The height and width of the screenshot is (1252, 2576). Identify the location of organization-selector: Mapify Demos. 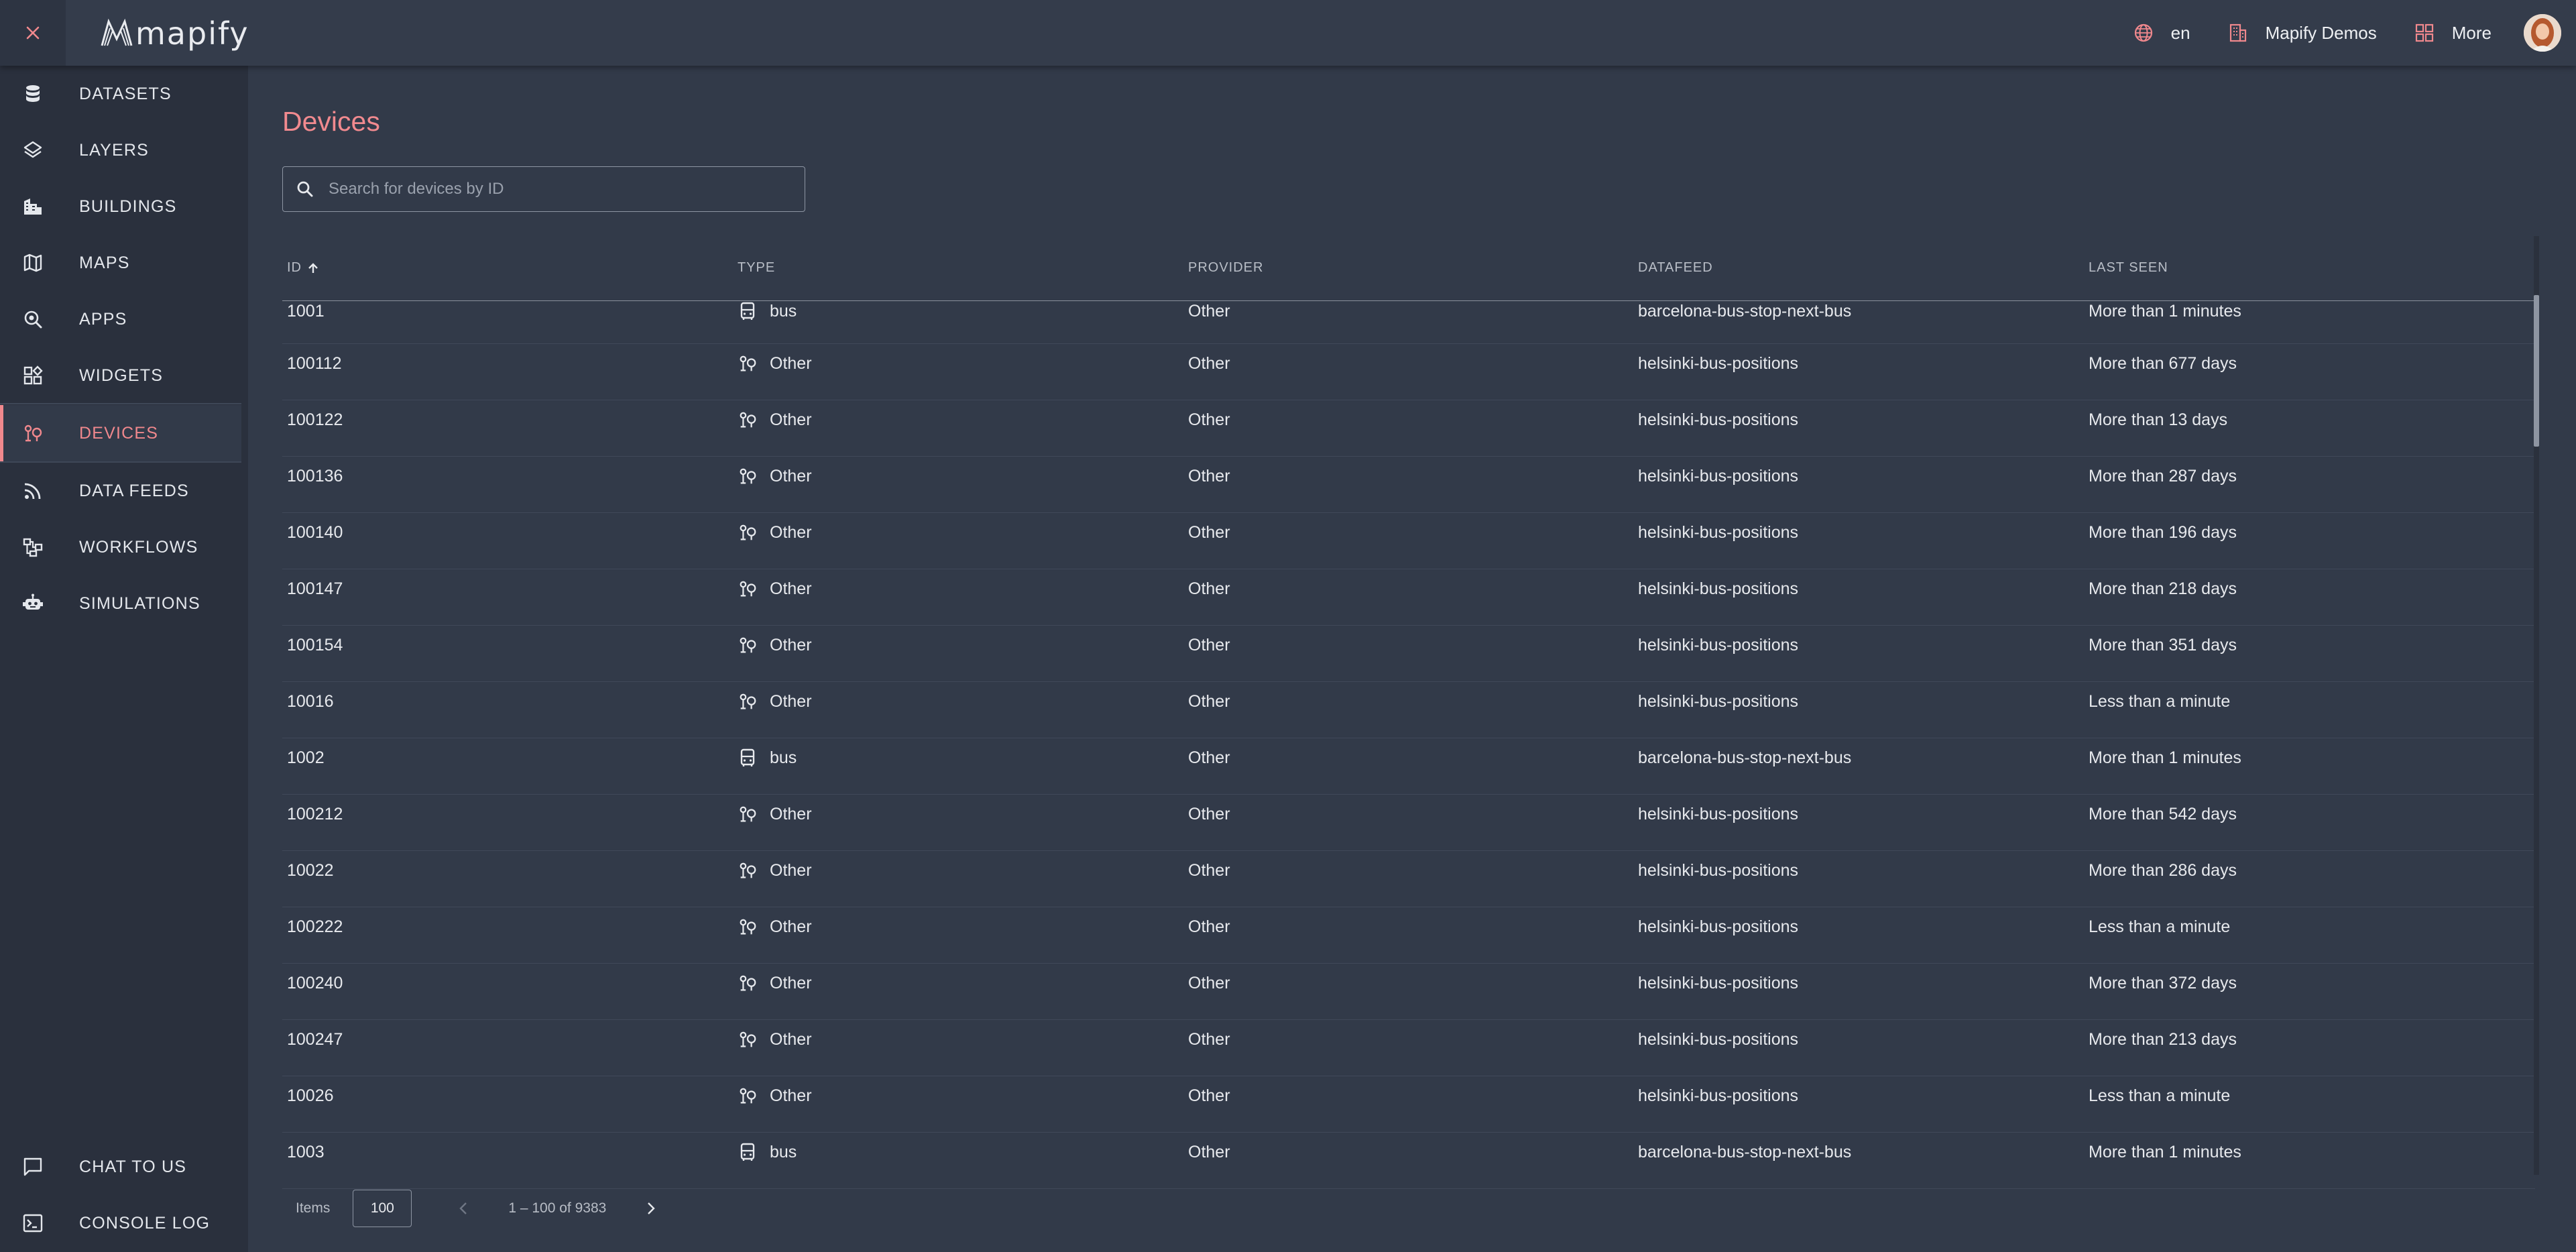
(2302, 33).